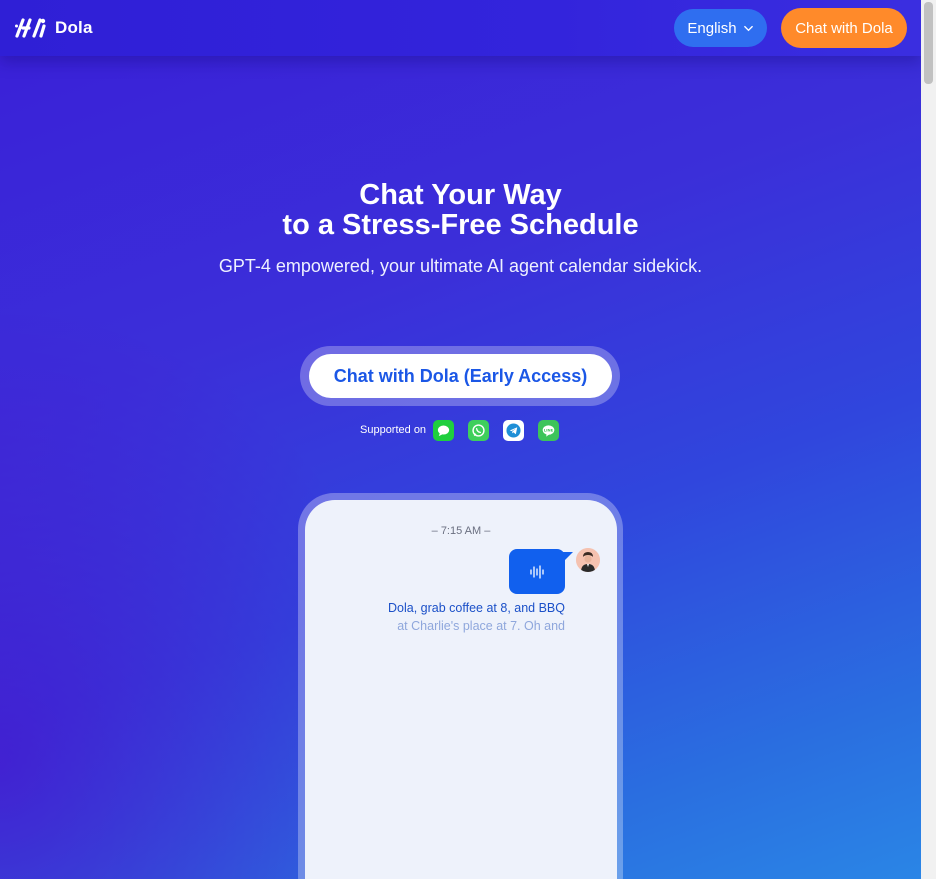  I want to click on chat-with-dola-button: Chat with Dola, so click(844, 28).